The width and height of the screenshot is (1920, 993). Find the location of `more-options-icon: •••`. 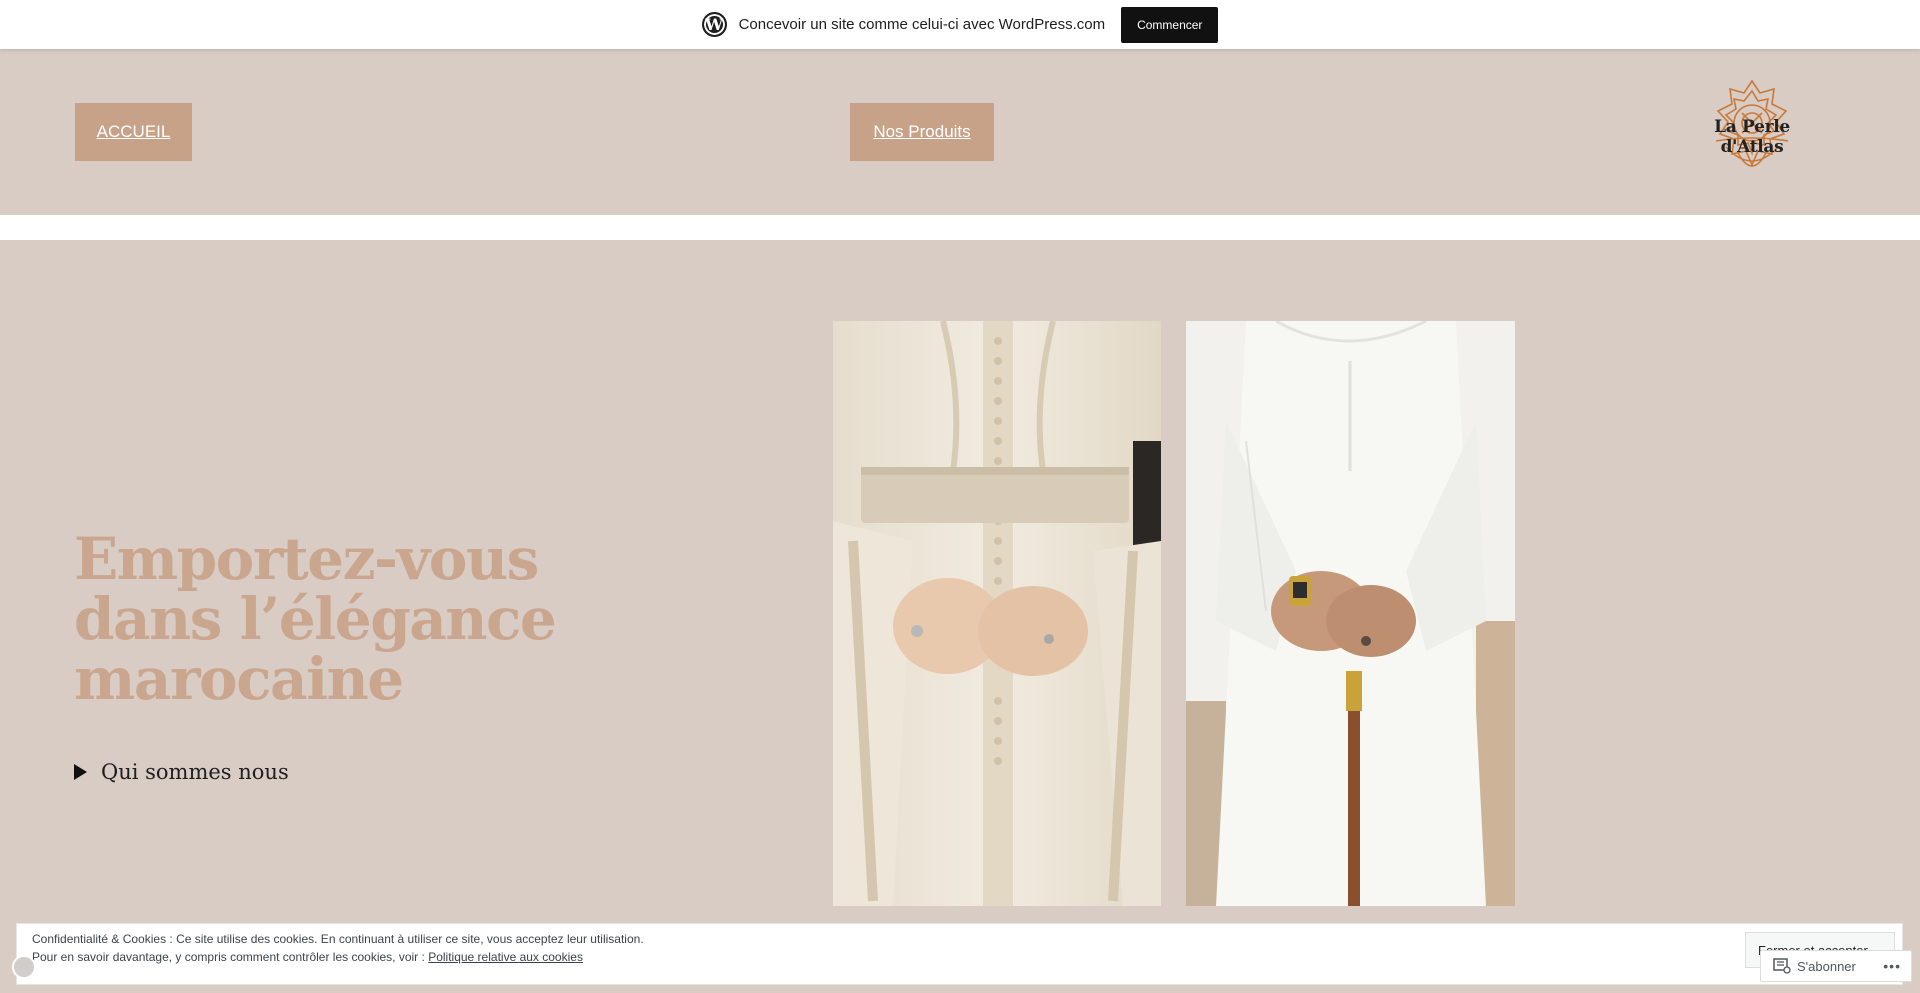

more-options-icon: ••• is located at coordinates (1892, 966).